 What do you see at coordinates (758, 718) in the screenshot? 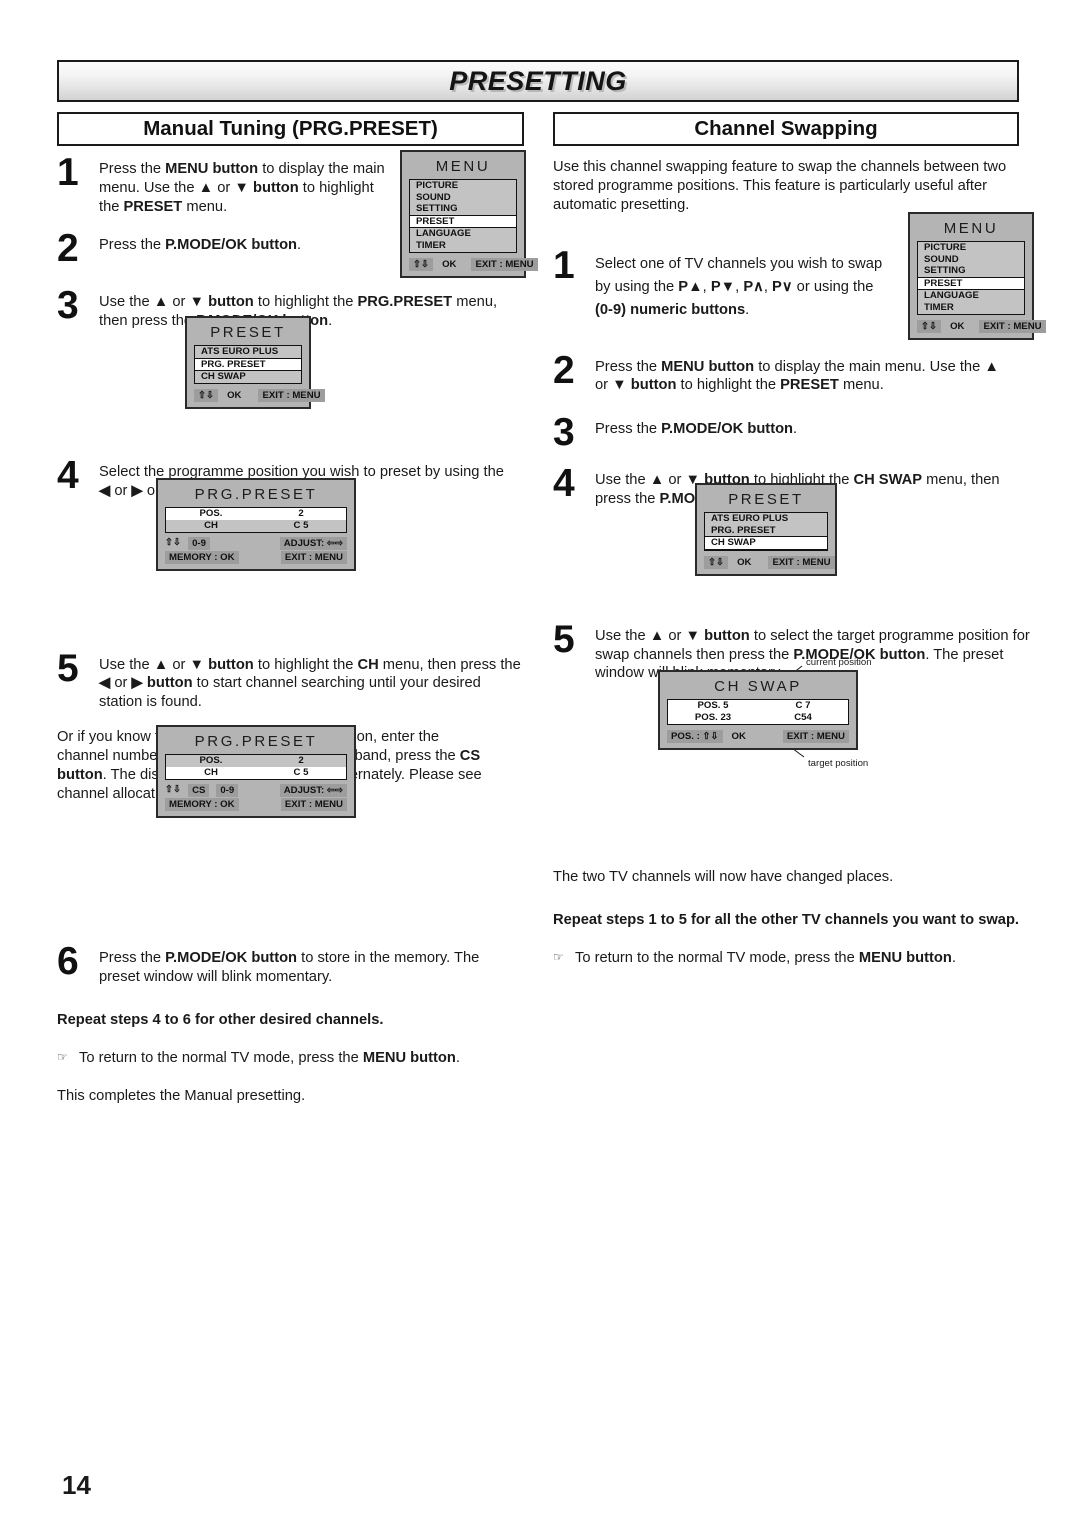
I see `osd-ch-swap-row-target: POS. 23 C54` at bounding box center [758, 718].